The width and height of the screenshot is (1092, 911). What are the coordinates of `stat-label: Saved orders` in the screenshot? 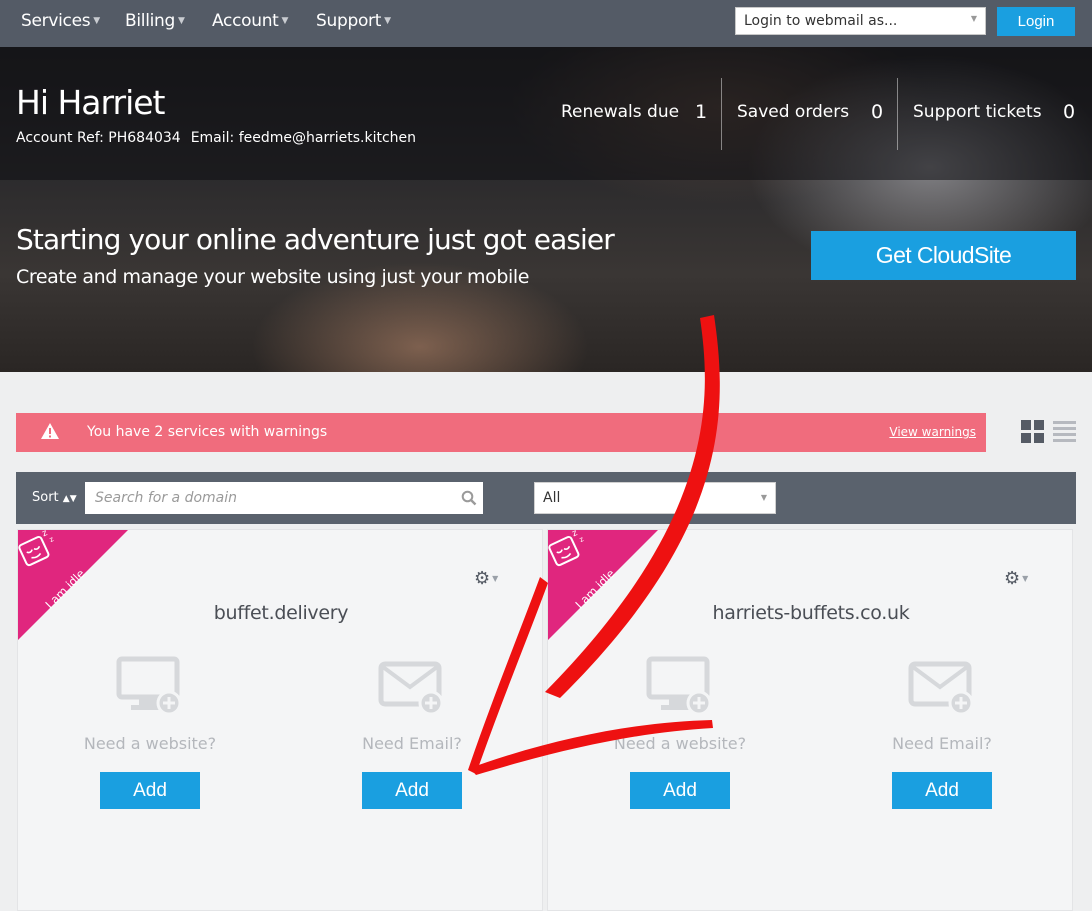 It's located at (793, 112).